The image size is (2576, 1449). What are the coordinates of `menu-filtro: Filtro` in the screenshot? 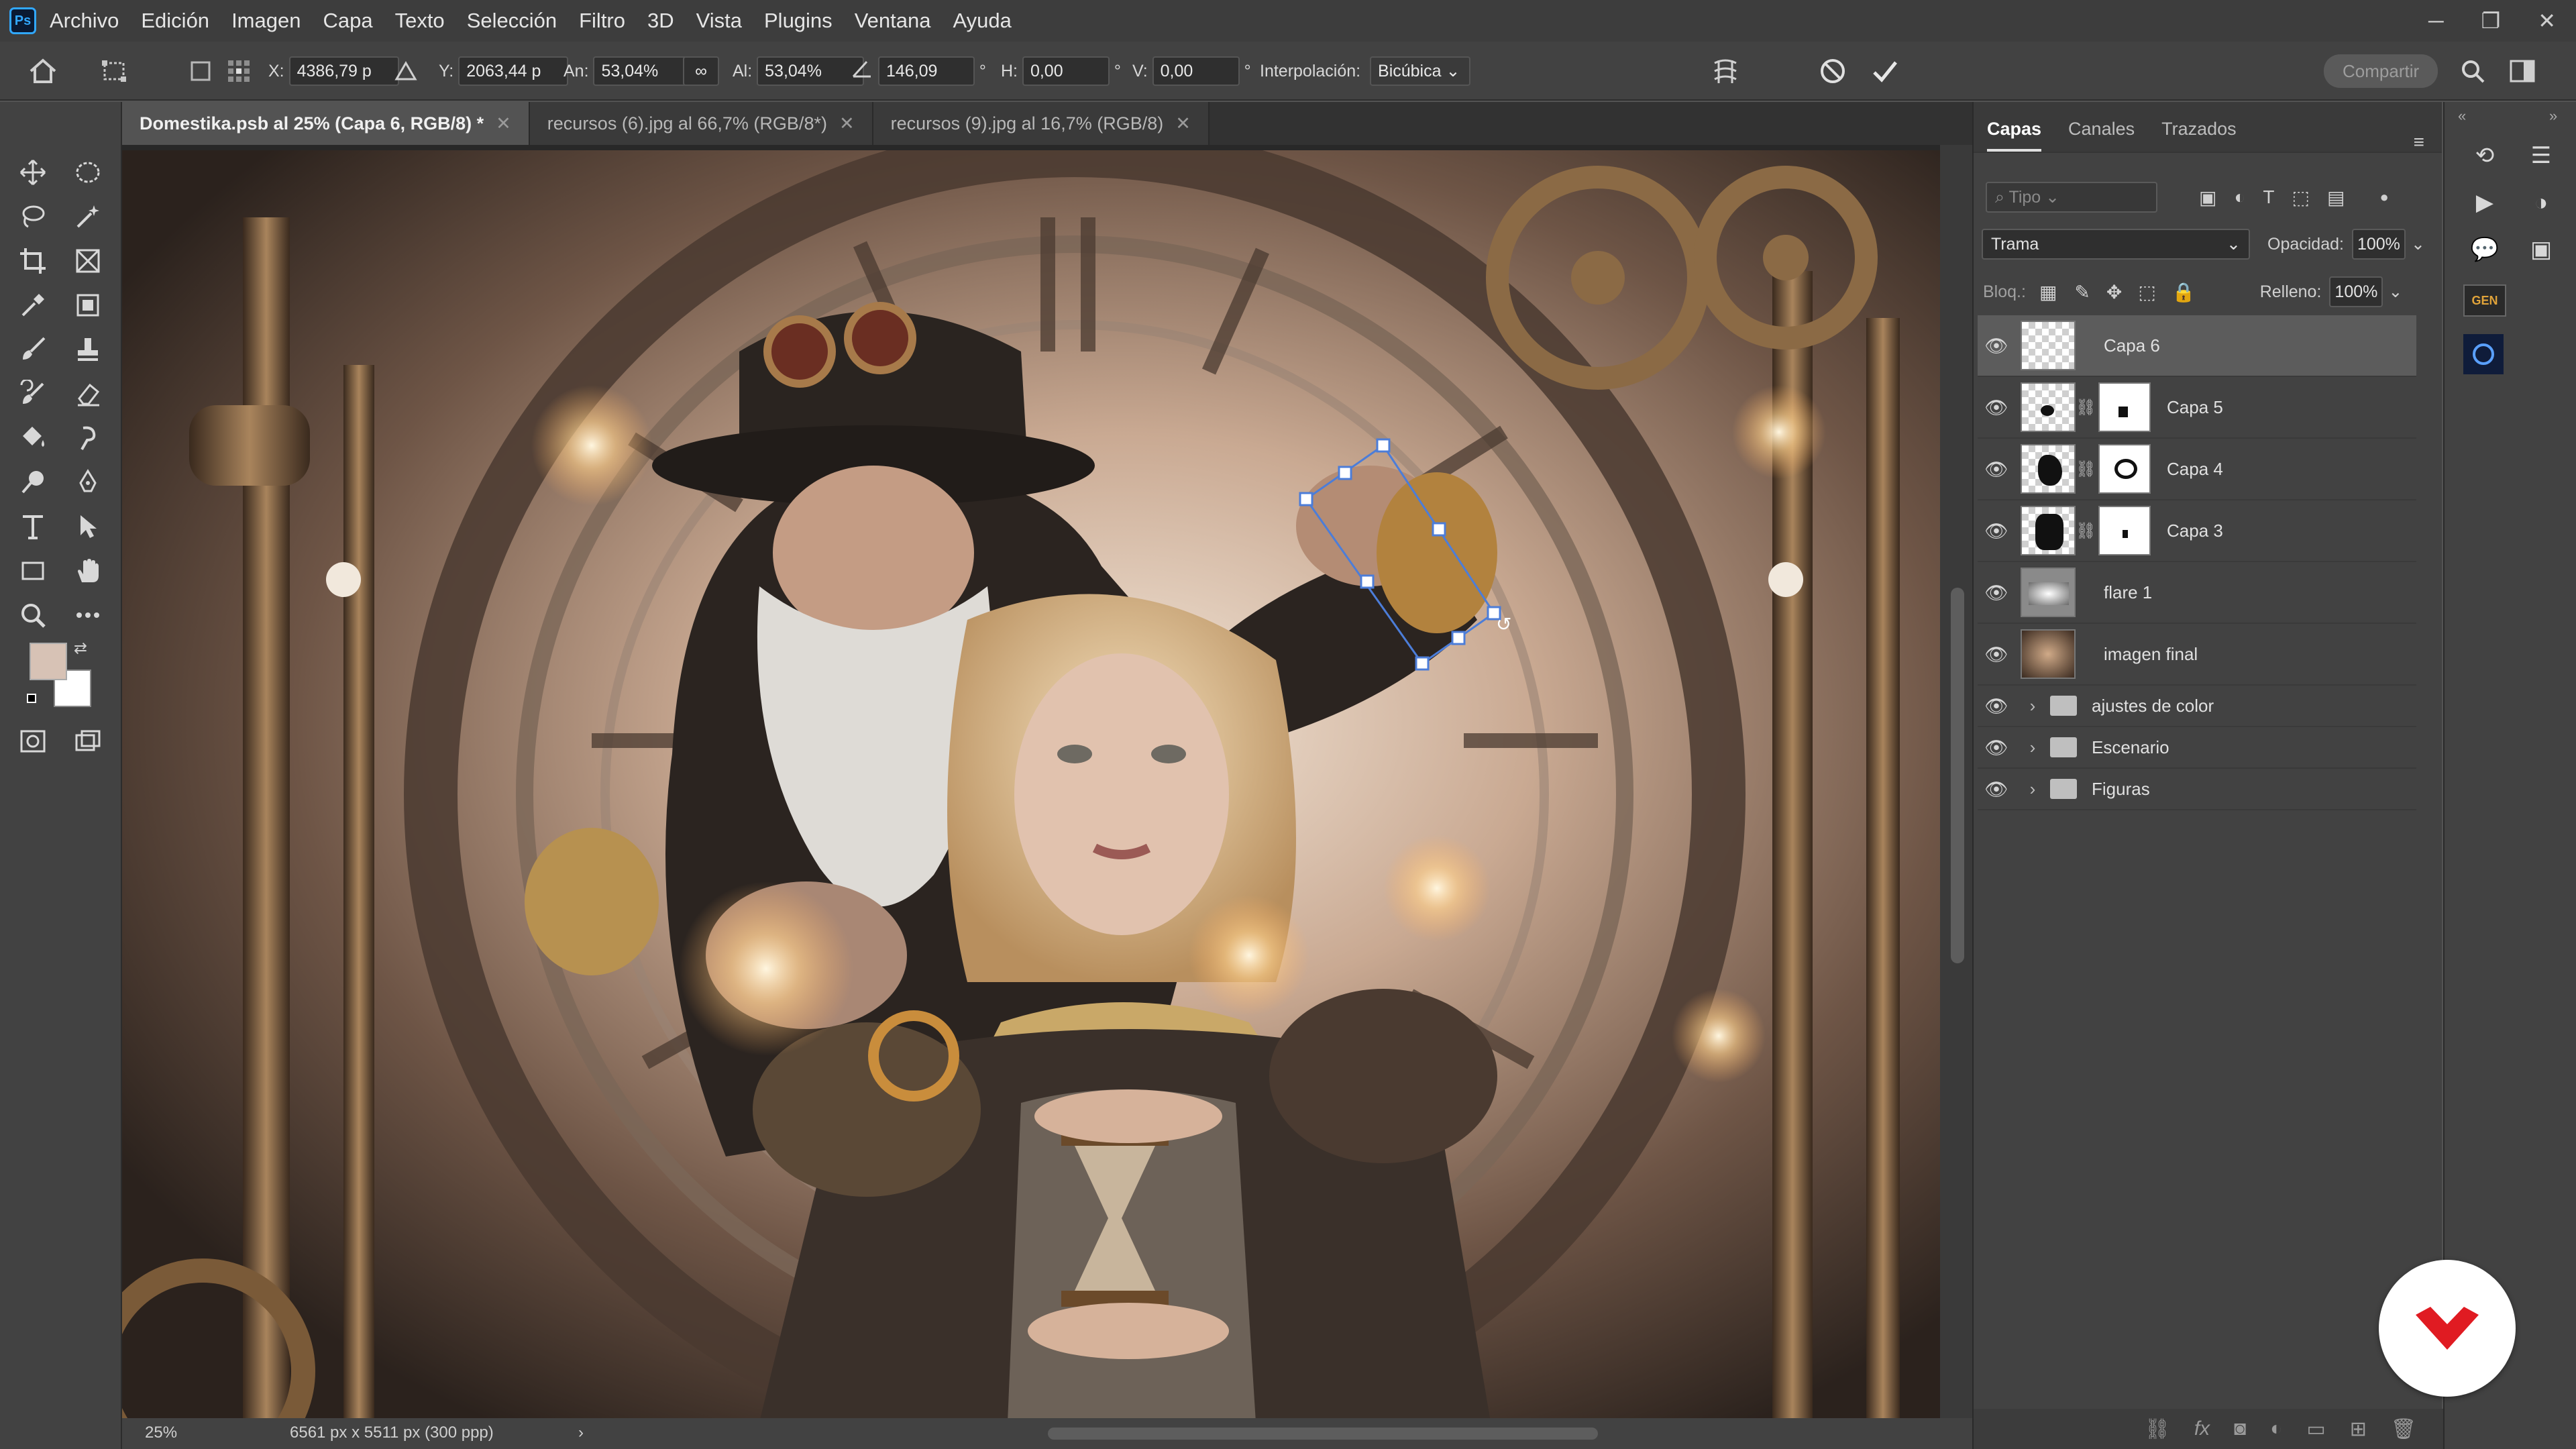 It's located at (602, 21).